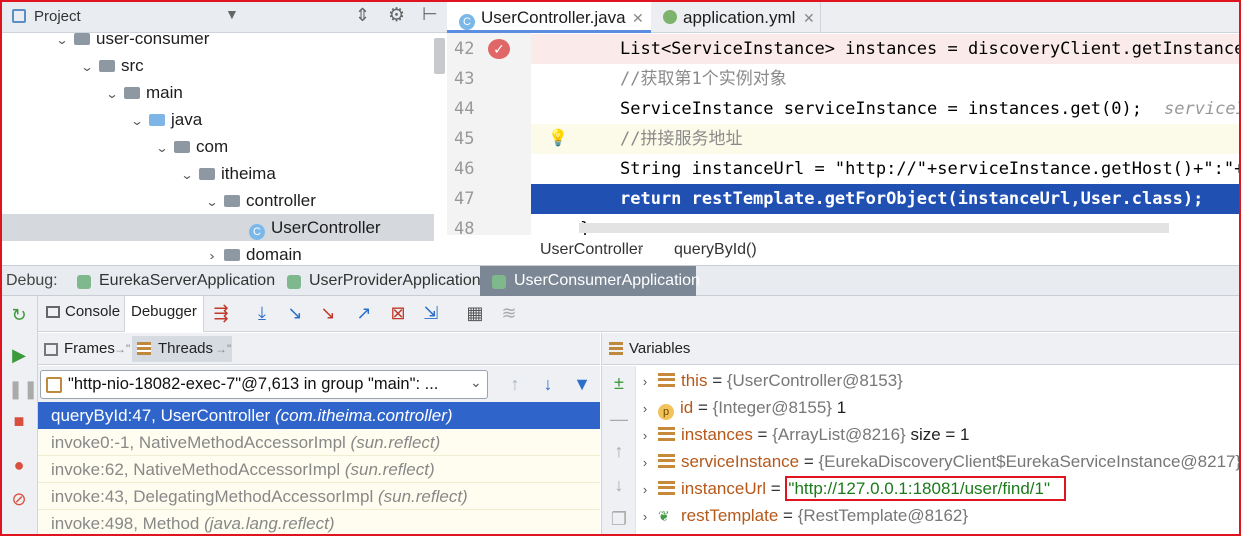 This screenshot has width=1241, height=536. I want to click on variable-row: › ❦ restTemplate = {RestTemplate@8162}, so click(802, 515).